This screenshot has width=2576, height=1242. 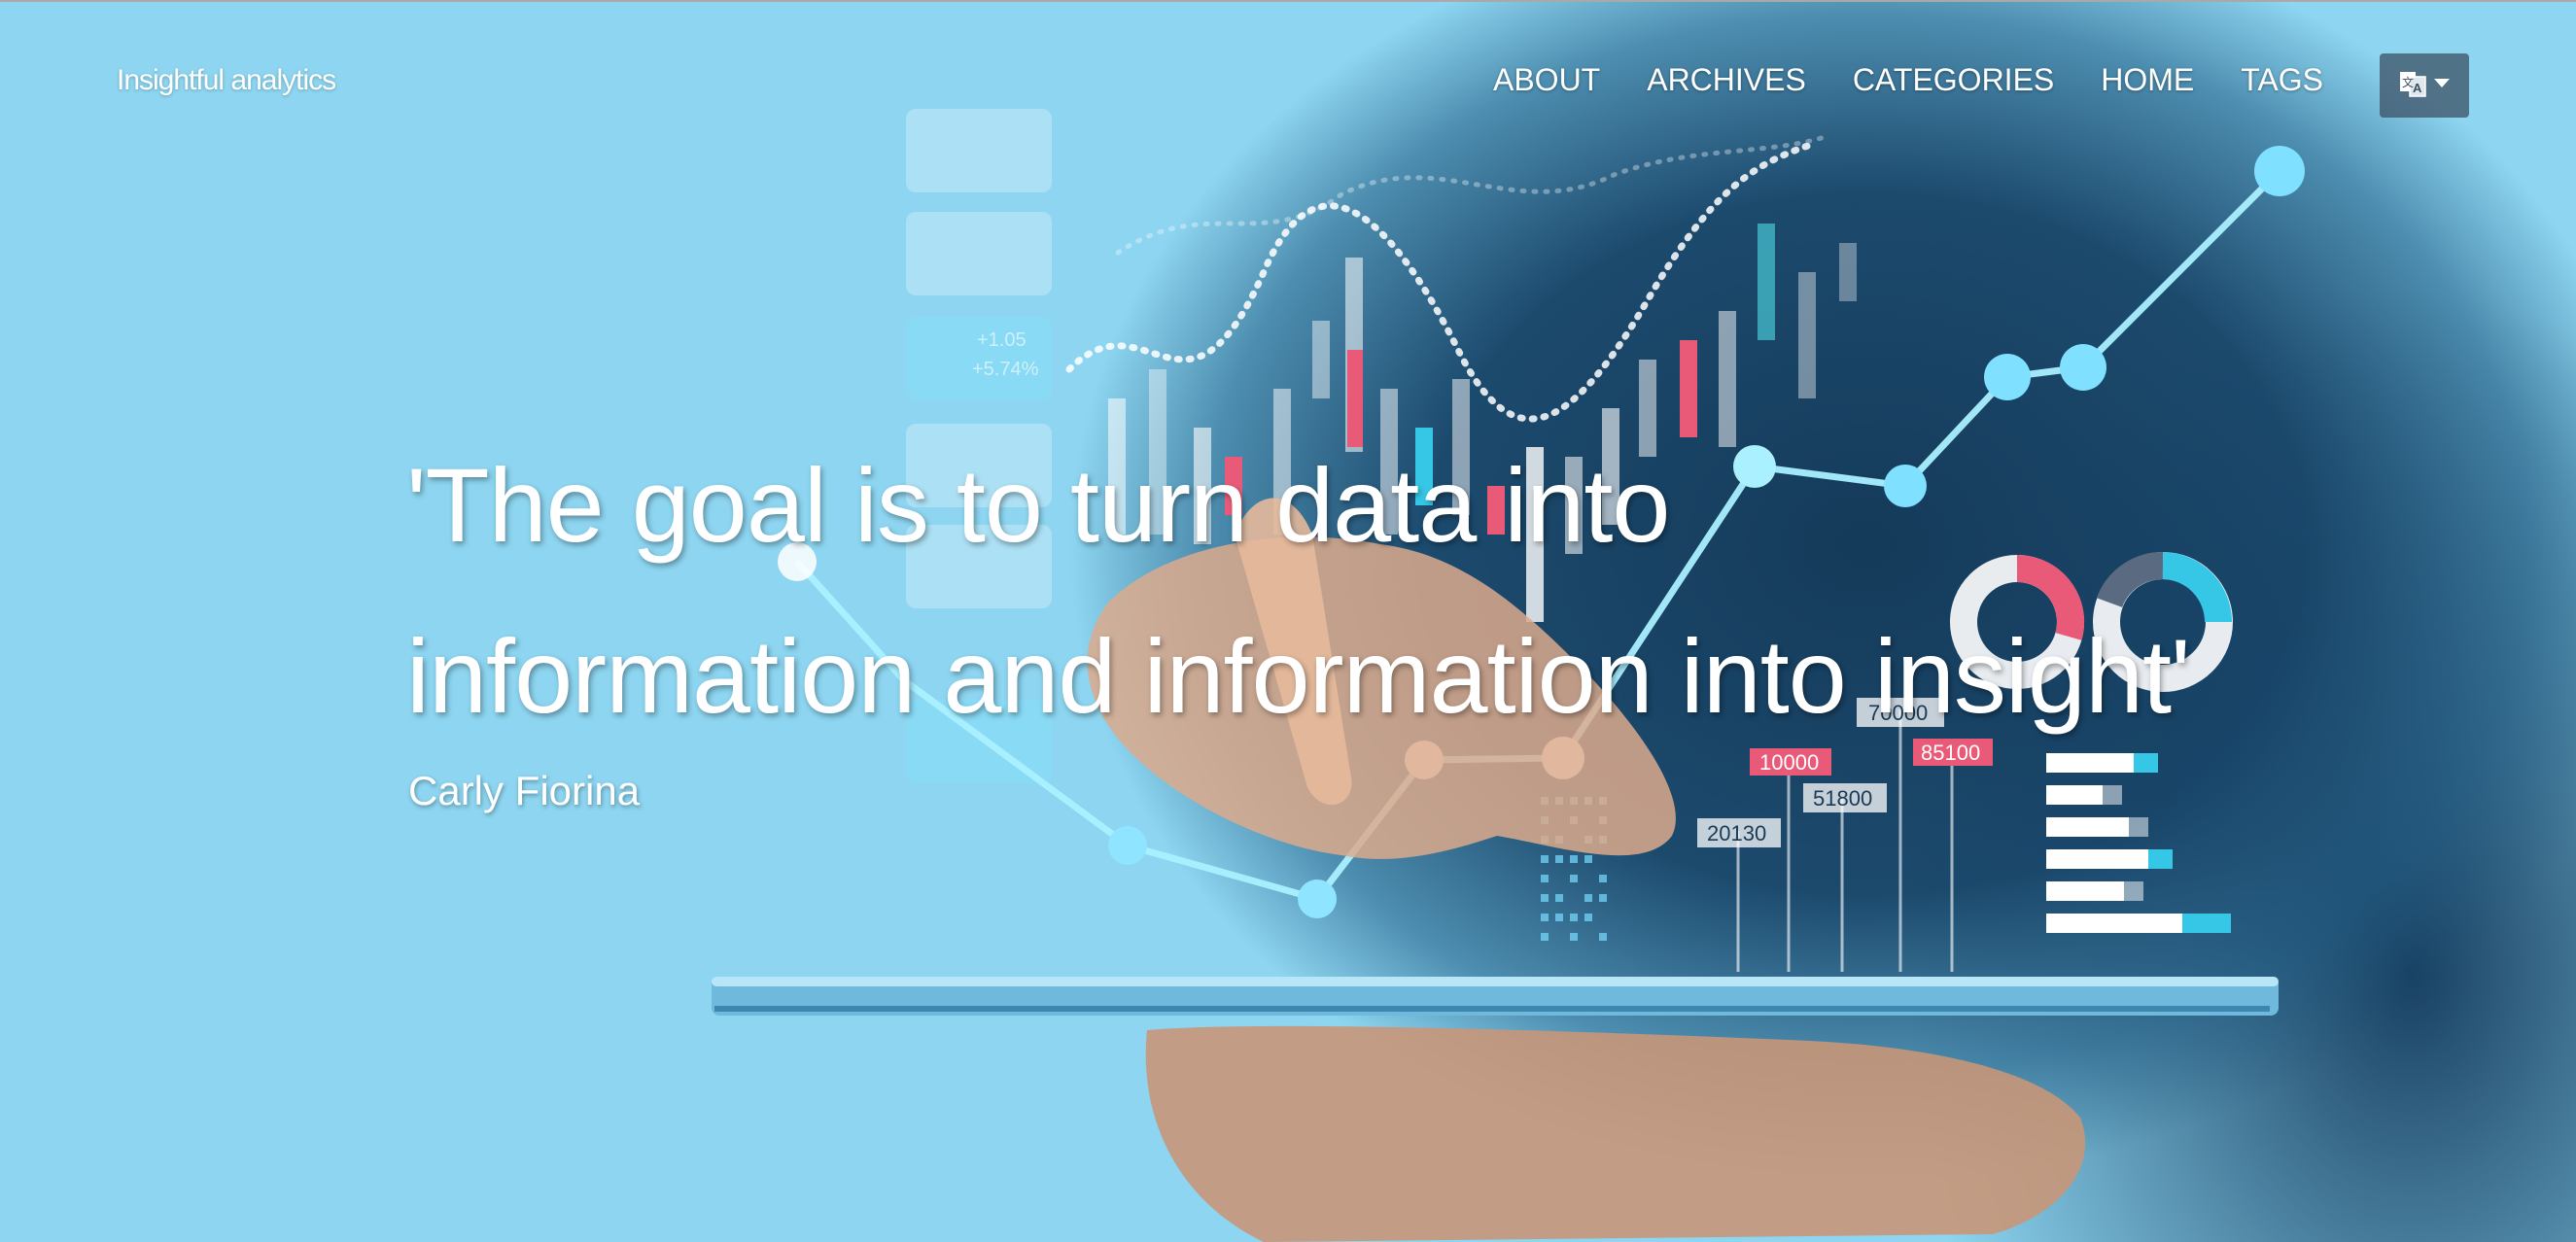 What do you see at coordinates (2417, 88) in the screenshot?
I see `svg-text: A` at bounding box center [2417, 88].